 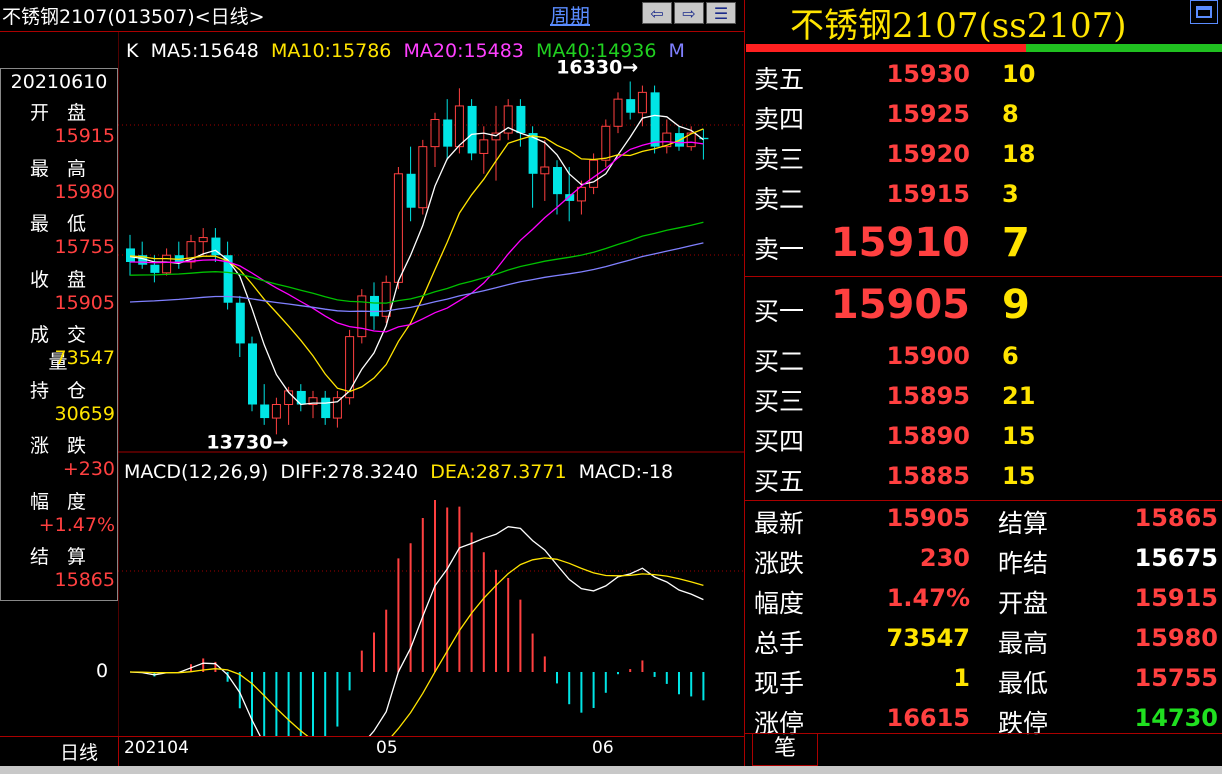 What do you see at coordinates (1176, 718) in the screenshot?
I see `stat-value: 14730` at bounding box center [1176, 718].